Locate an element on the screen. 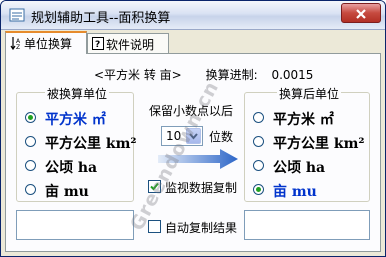 The image size is (386, 257). monitor-copy-label: 监视数据复制 is located at coordinates (201, 188).